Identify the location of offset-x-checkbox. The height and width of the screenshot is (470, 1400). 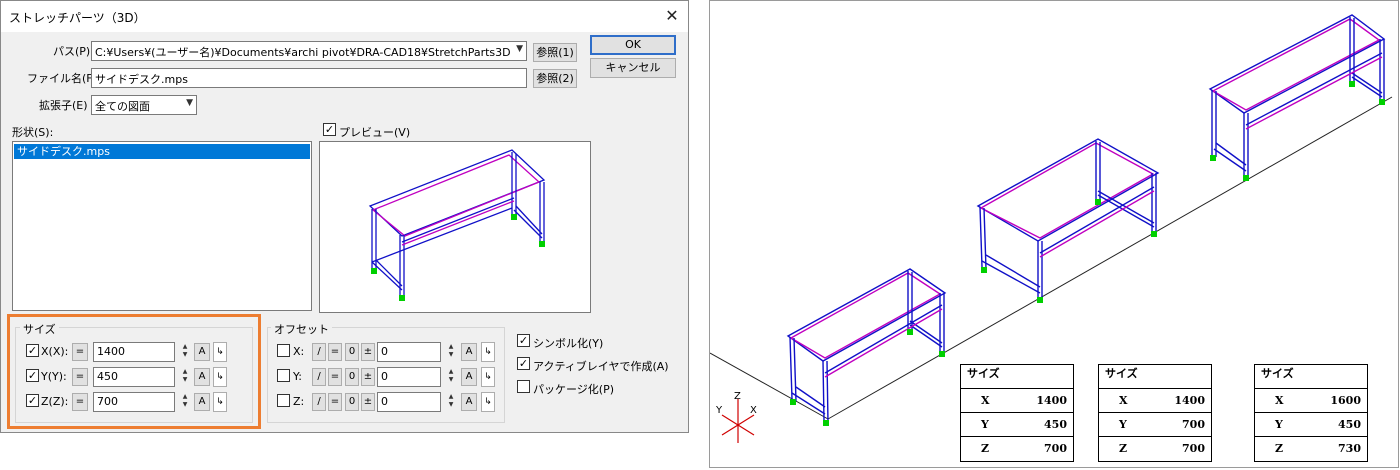
(283, 350).